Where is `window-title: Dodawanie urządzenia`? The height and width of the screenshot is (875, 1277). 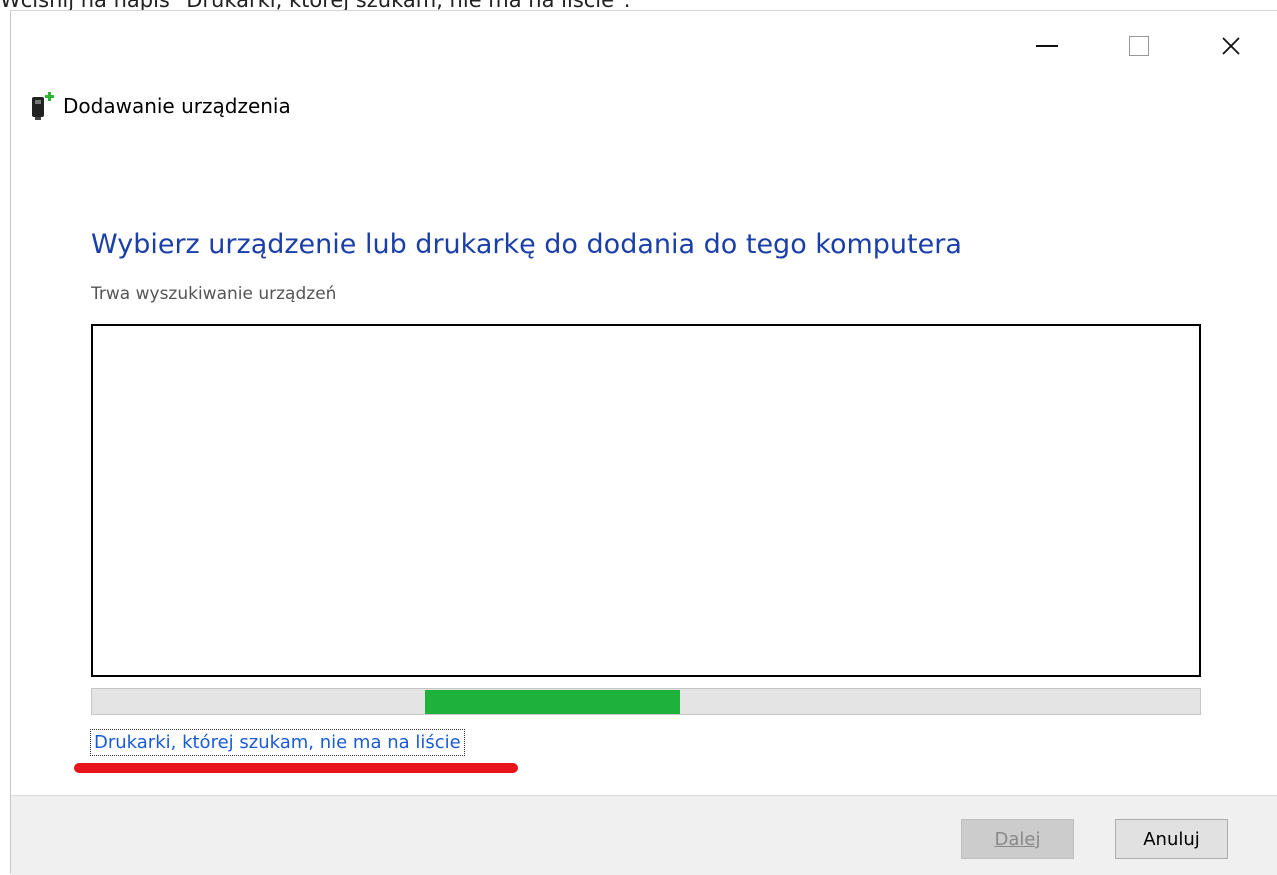 window-title: Dodawanie urządzenia is located at coordinates (177, 106).